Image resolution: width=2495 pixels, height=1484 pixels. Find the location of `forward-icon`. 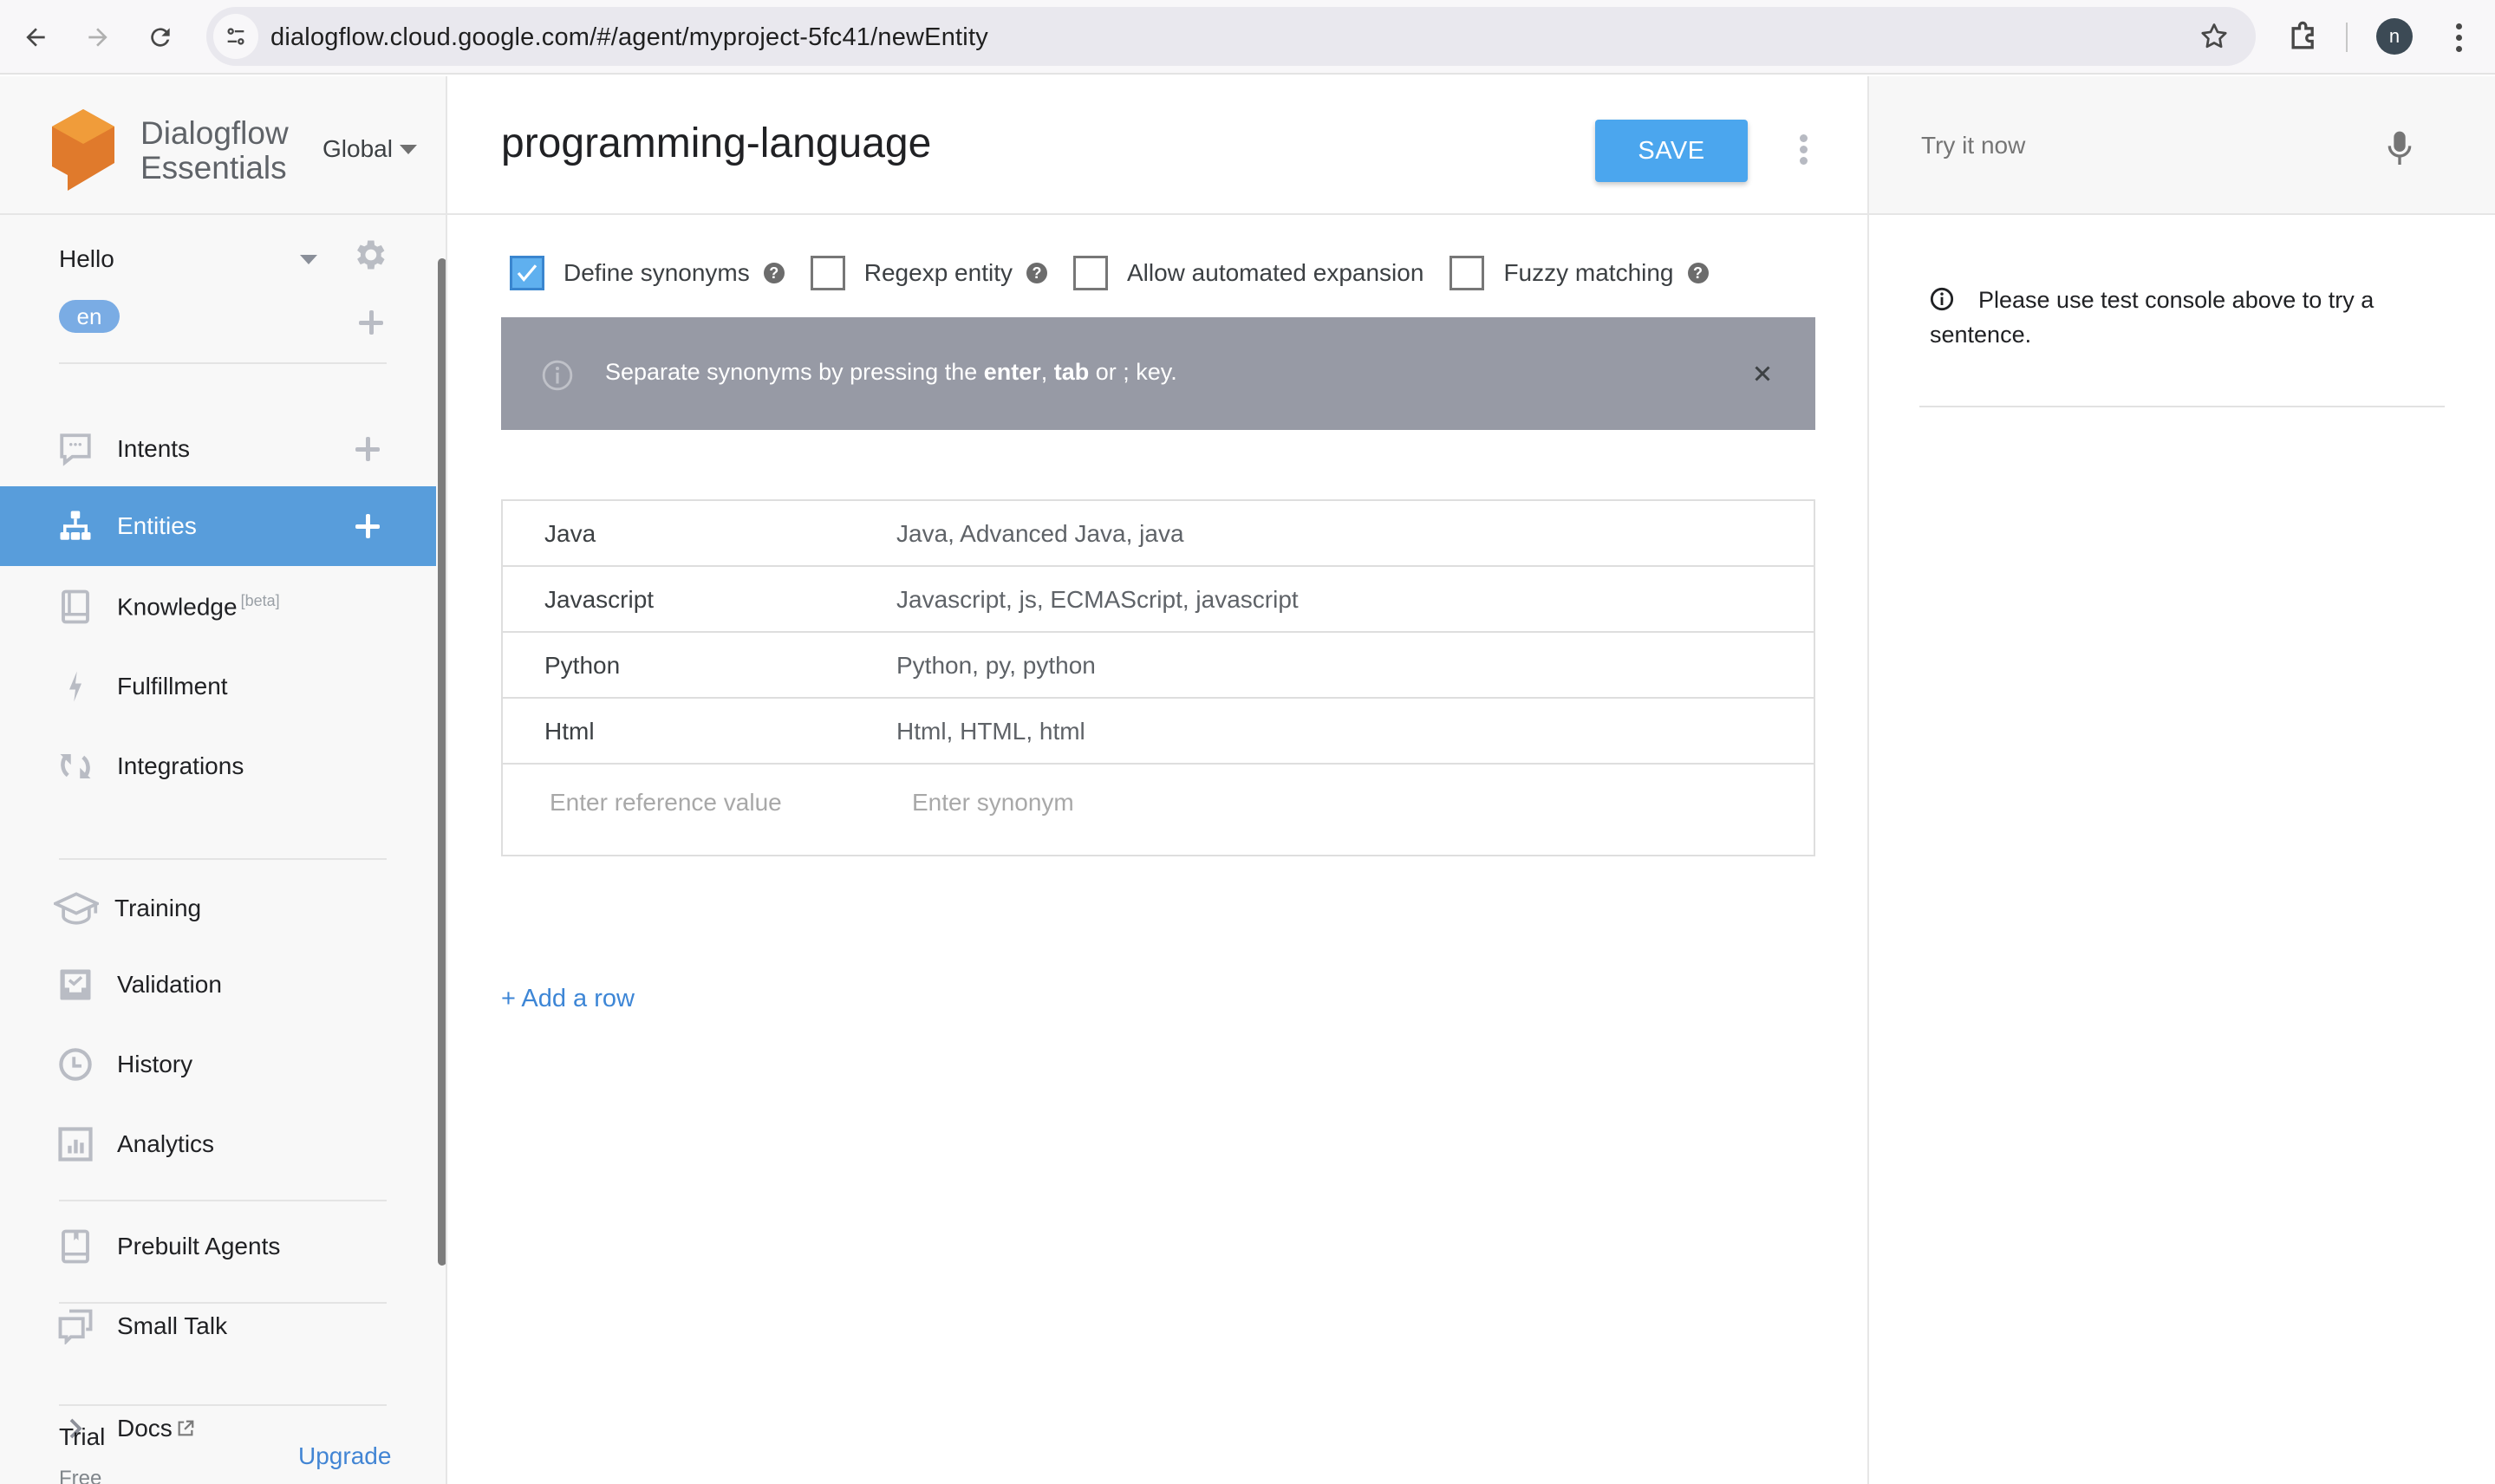

forward-icon is located at coordinates (97, 37).